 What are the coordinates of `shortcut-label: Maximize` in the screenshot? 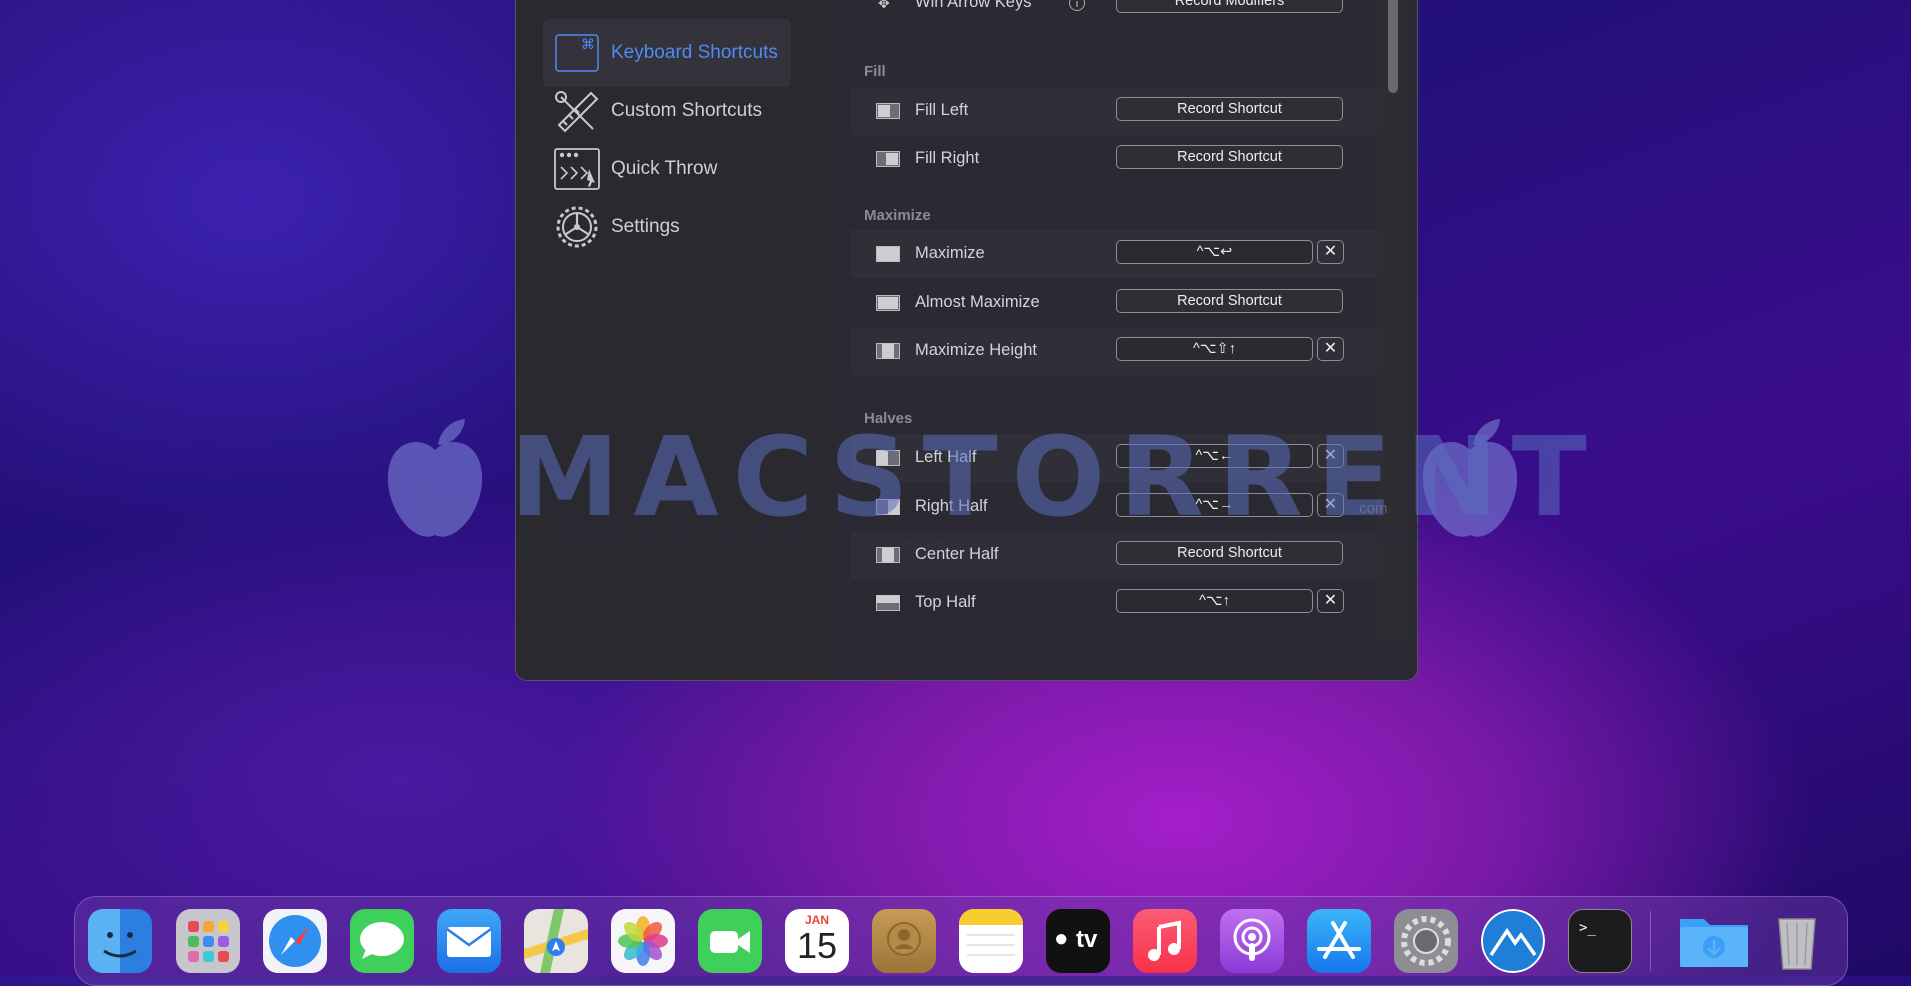 It's located at (950, 253).